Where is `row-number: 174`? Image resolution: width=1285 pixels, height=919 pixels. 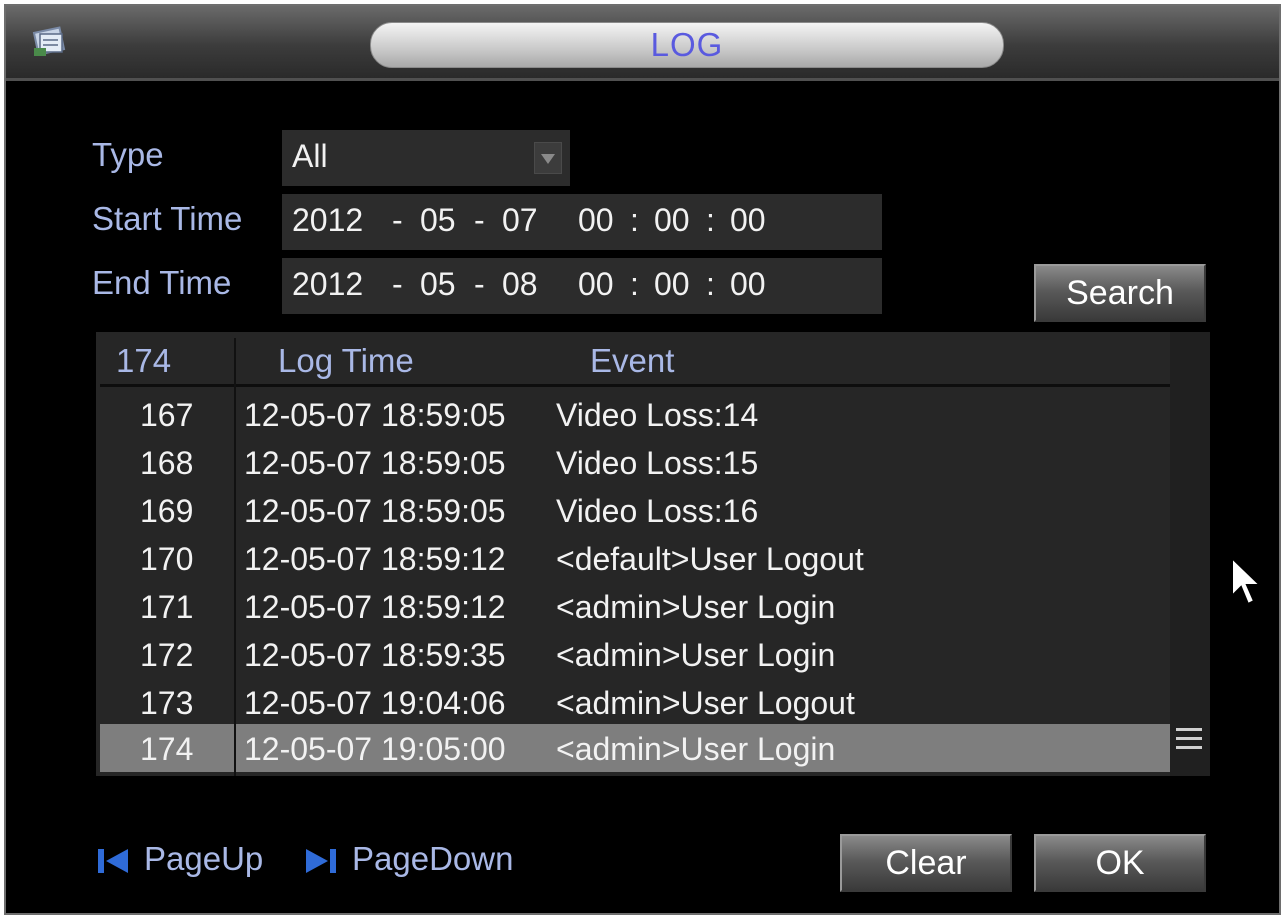 row-number: 174 is located at coordinates (167, 749).